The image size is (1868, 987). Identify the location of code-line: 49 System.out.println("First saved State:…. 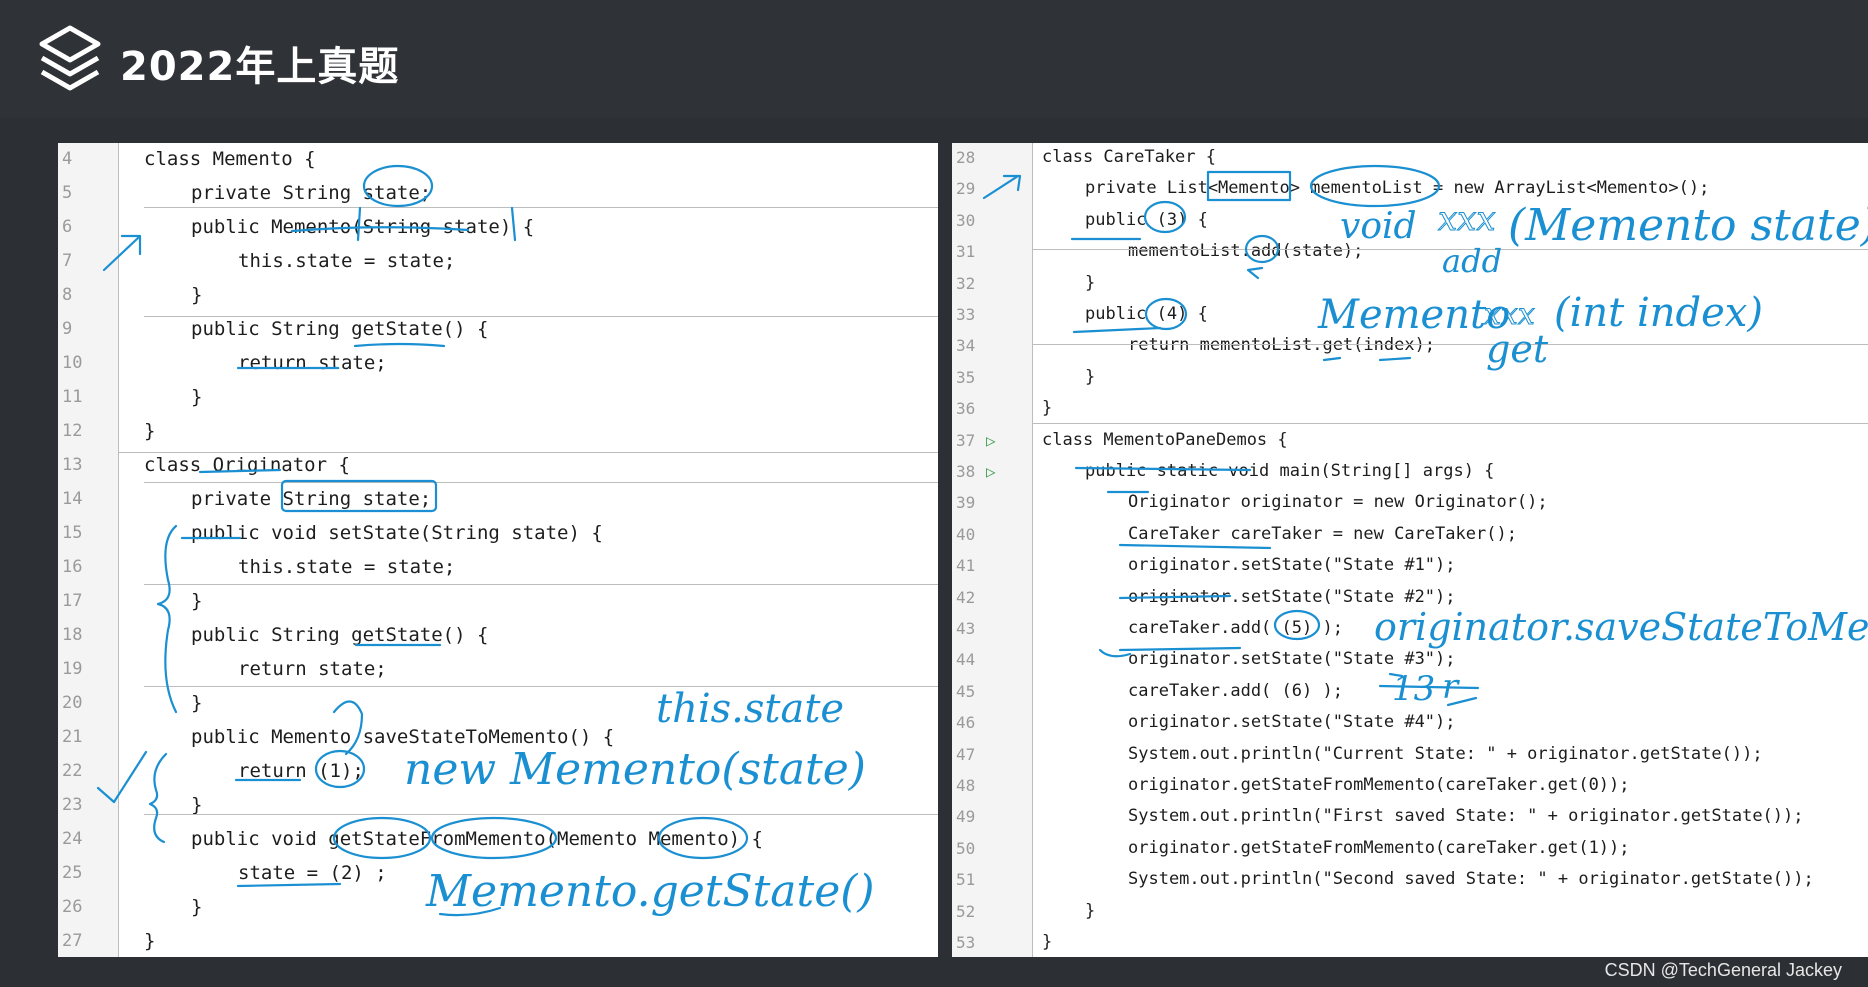
(1410, 816).